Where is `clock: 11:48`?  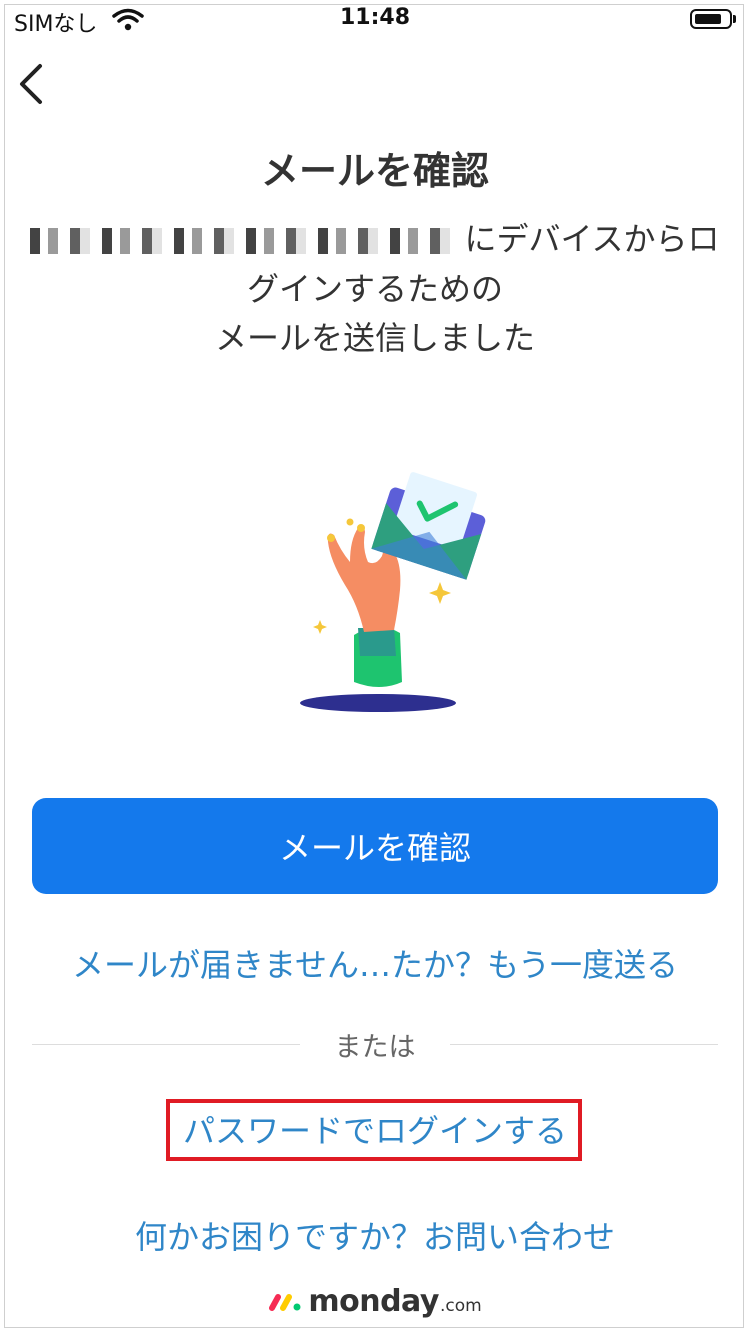 clock: 11:48 is located at coordinates (375, 17).